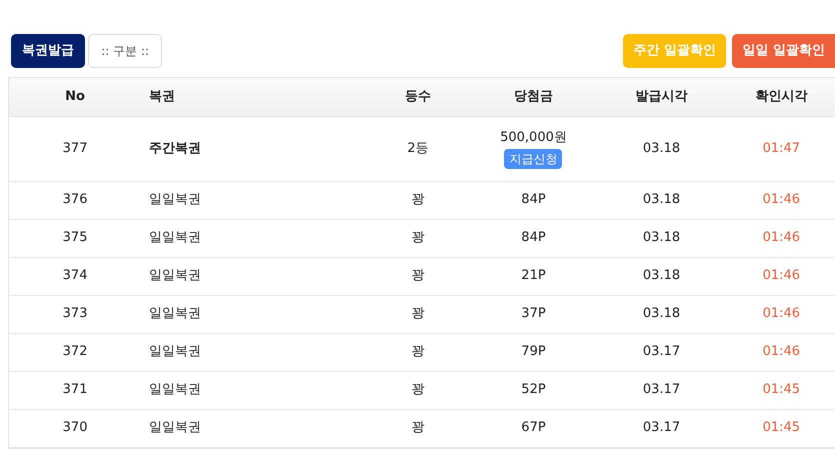 This screenshot has width=835, height=450. Describe the element at coordinates (75, 276) in the screenshot. I see `row-number: 374` at that location.